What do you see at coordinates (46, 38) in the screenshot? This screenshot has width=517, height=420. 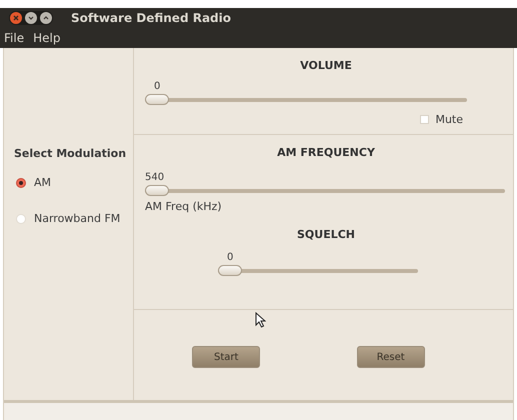 I see `menu-item: Help` at bounding box center [46, 38].